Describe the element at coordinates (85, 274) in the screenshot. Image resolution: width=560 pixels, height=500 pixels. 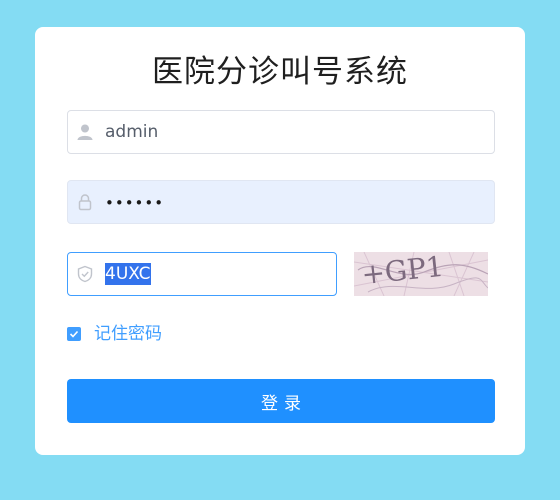
I see `shield-icon` at that location.